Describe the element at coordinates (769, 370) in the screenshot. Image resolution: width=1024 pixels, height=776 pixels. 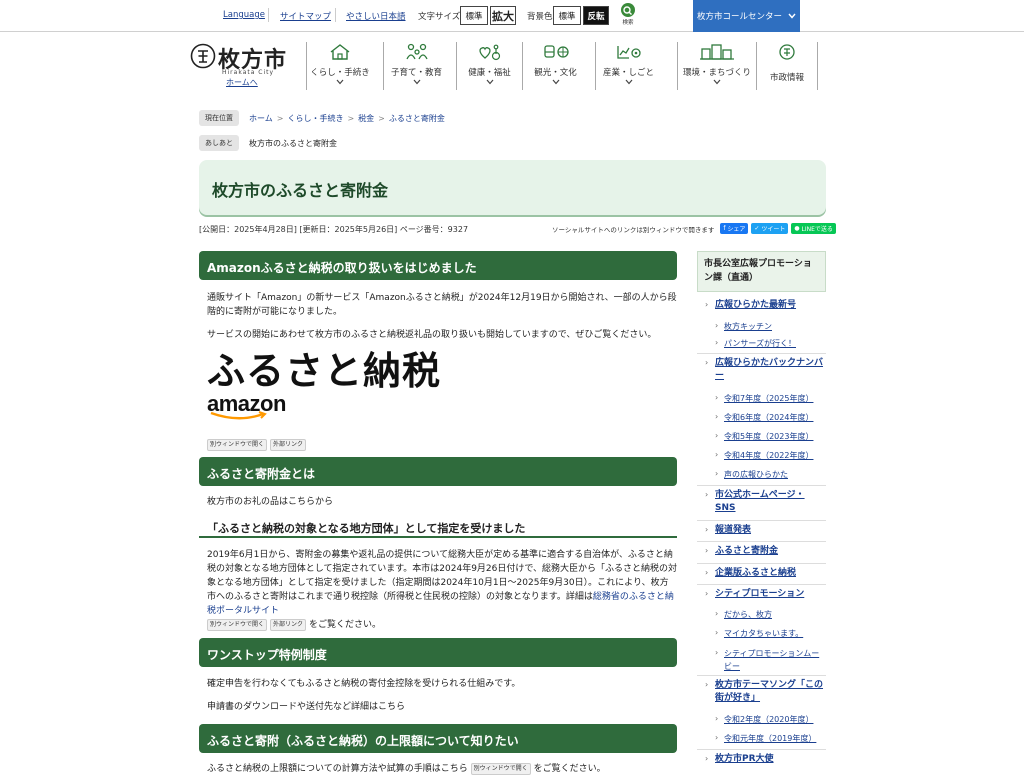
I see `sidebar-item: 広報ひらかたバックナンバー` at that location.